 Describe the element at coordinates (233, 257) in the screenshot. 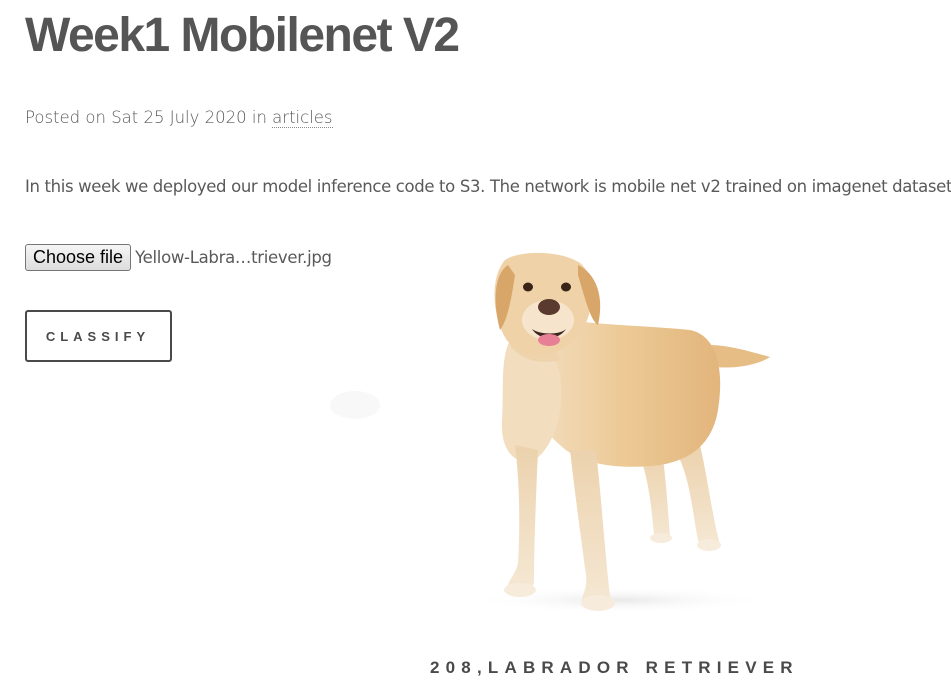

I see `selected-file-name: Yellow-Labra…triever.jpg` at that location.